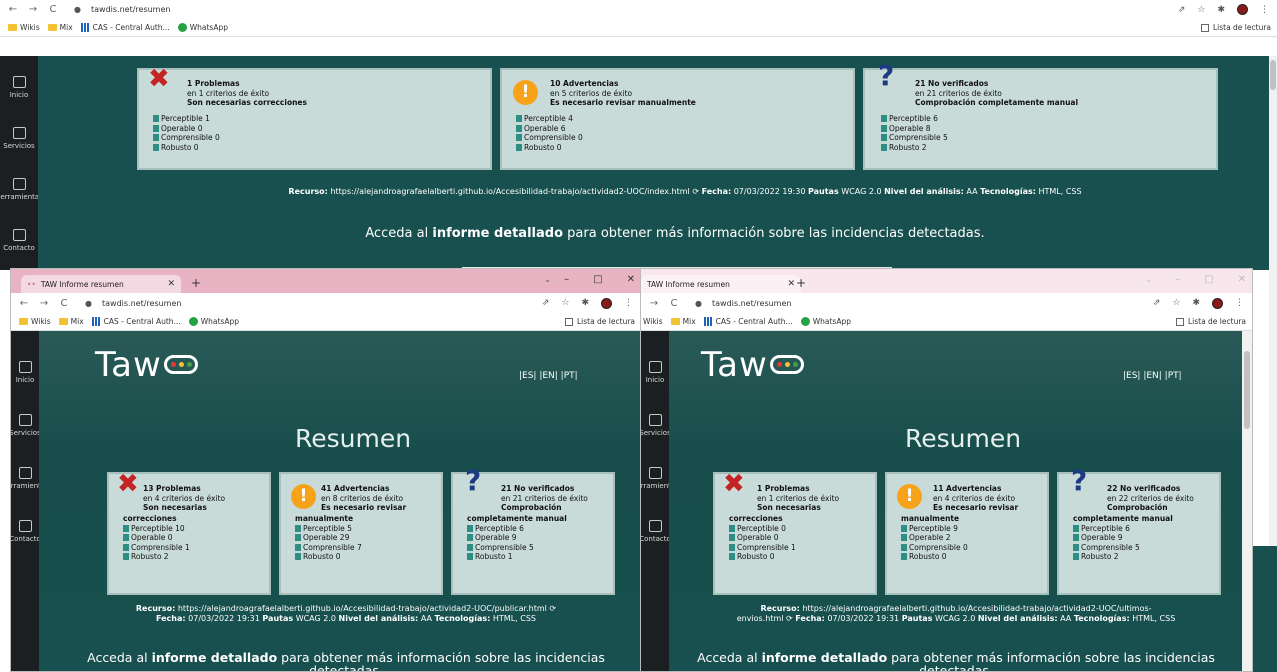 The height and width of the screenshot is (672, 1277). Describe the element at coordinates (934, 529) in the screenshot. I see `card-item: Perceptible 9` at that location.